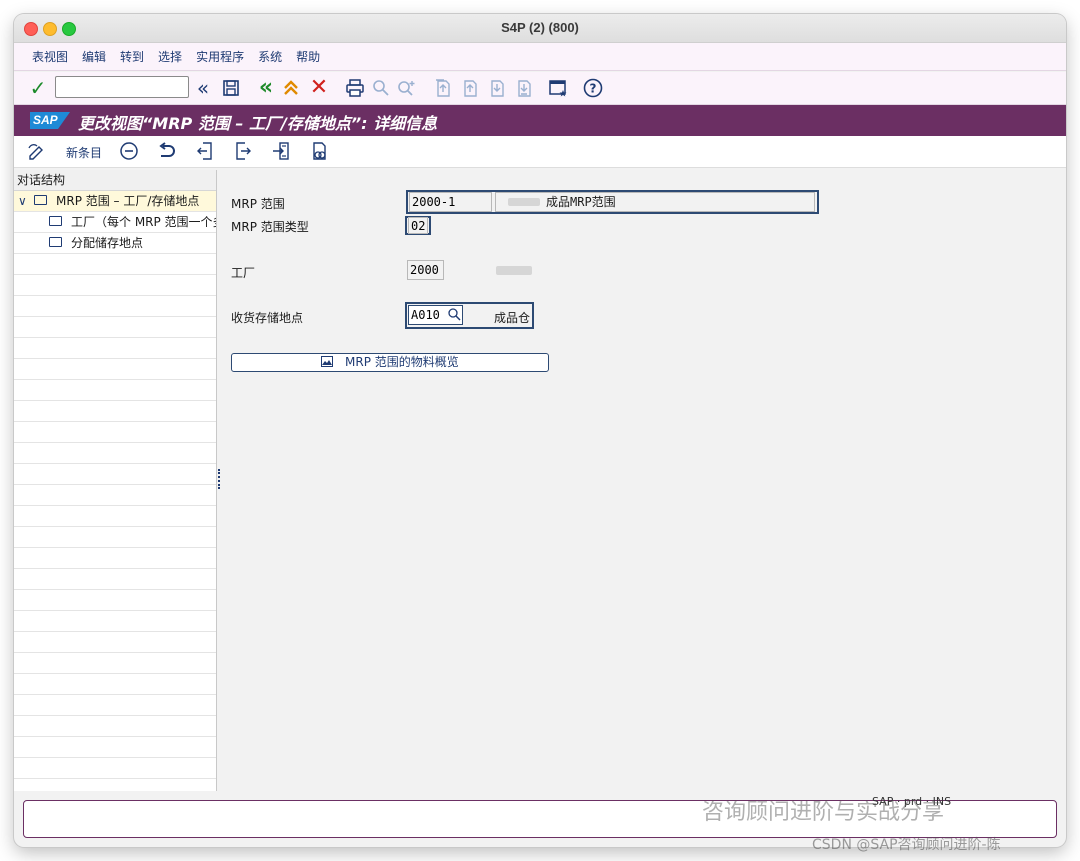 The image size is (1080, 861). Describe the element at coordinates (581, 202) in the screenshot. I see `mrp-area-description: 成品MRP范围` at that location.